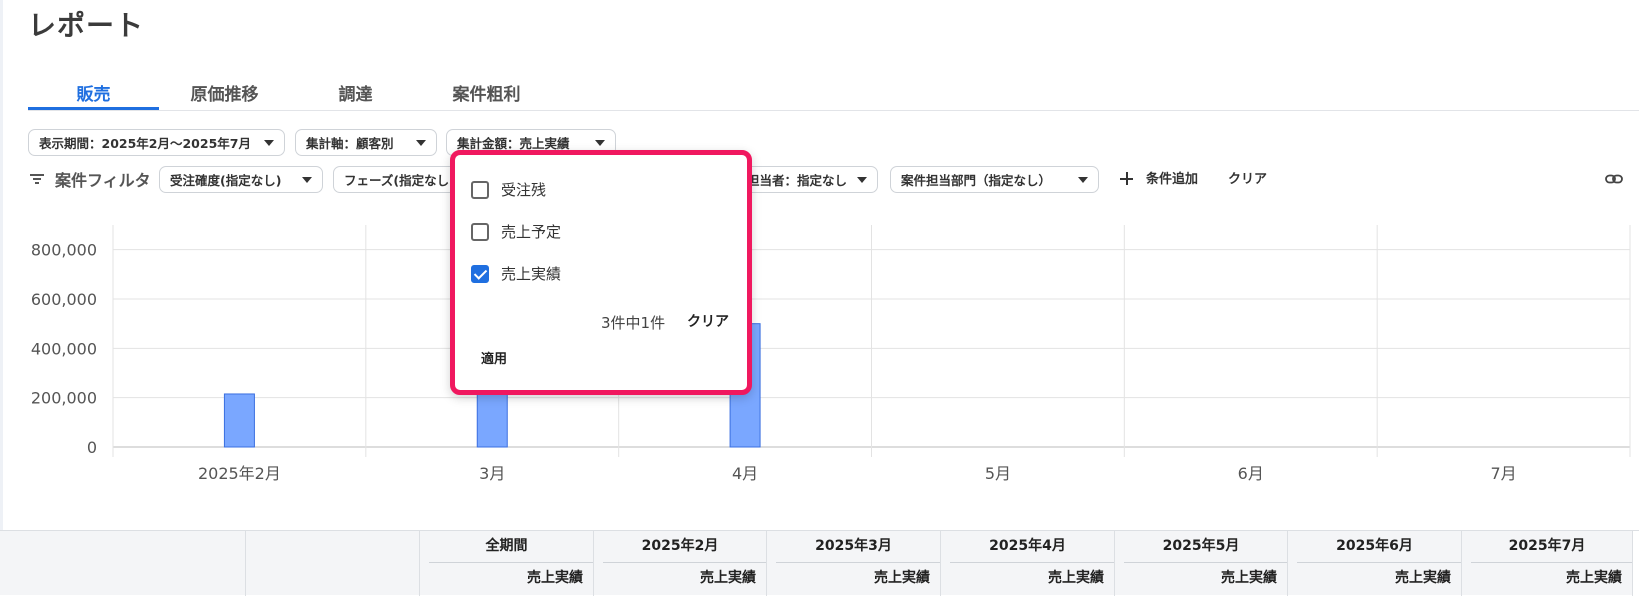 This screenshot has height=596, width=1639. Describe the element at coordinates (1027, 563) in the screenshot. I see `table-header-cell: 2025年4月 売上実績` at that location.